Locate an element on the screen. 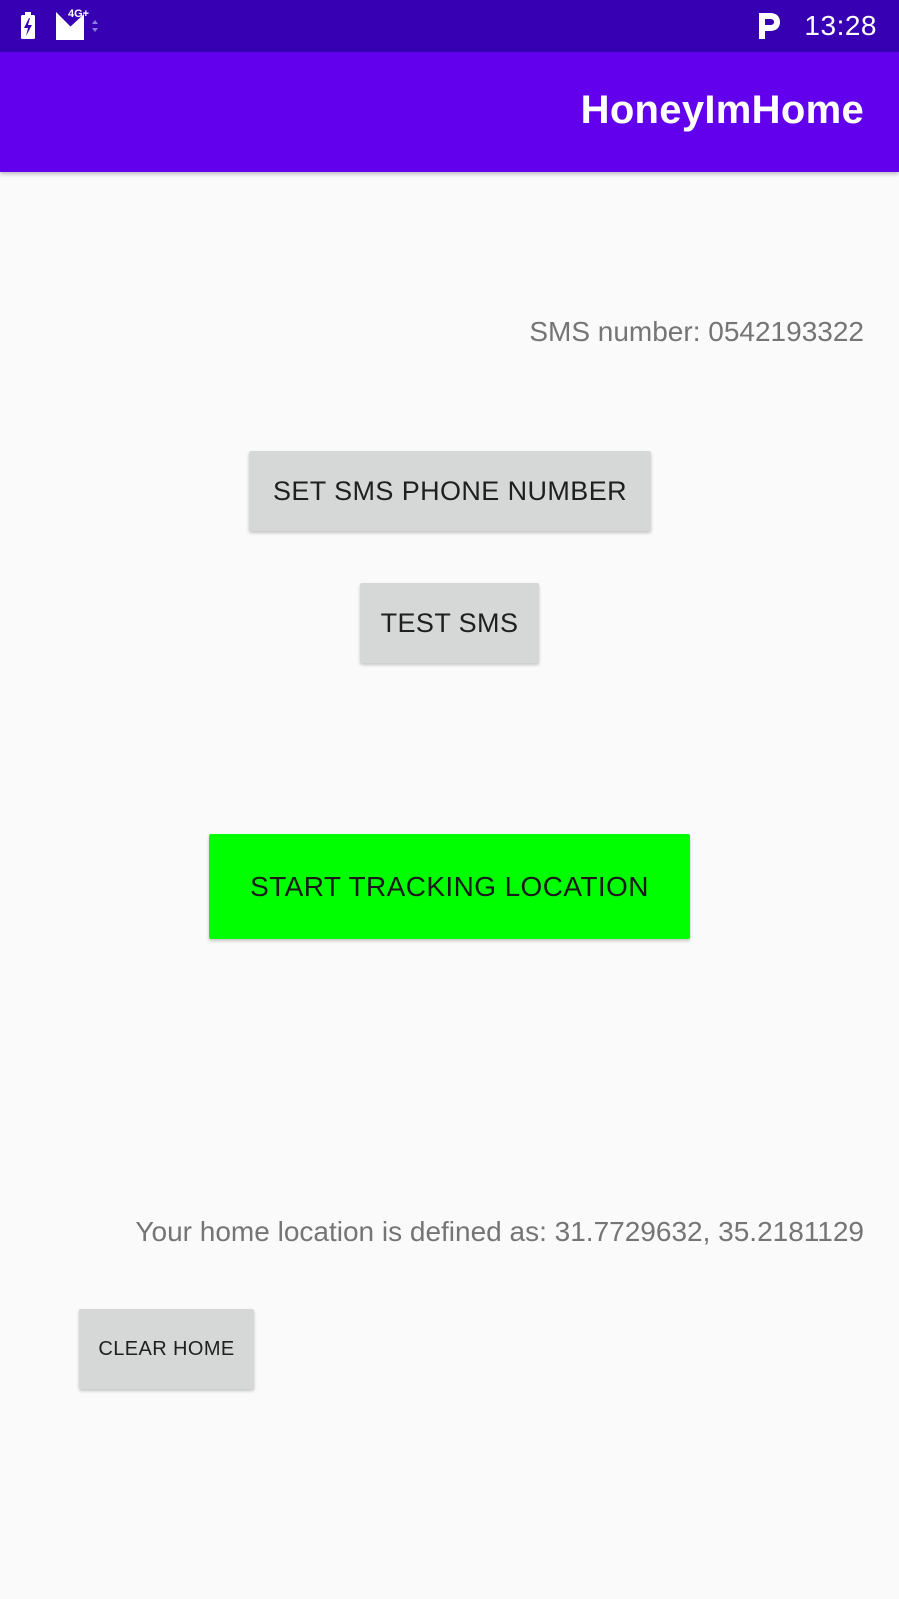 This screenshot has width=899, height=1599. app-title: HoneyImHome is located at coordinates (722, 110).